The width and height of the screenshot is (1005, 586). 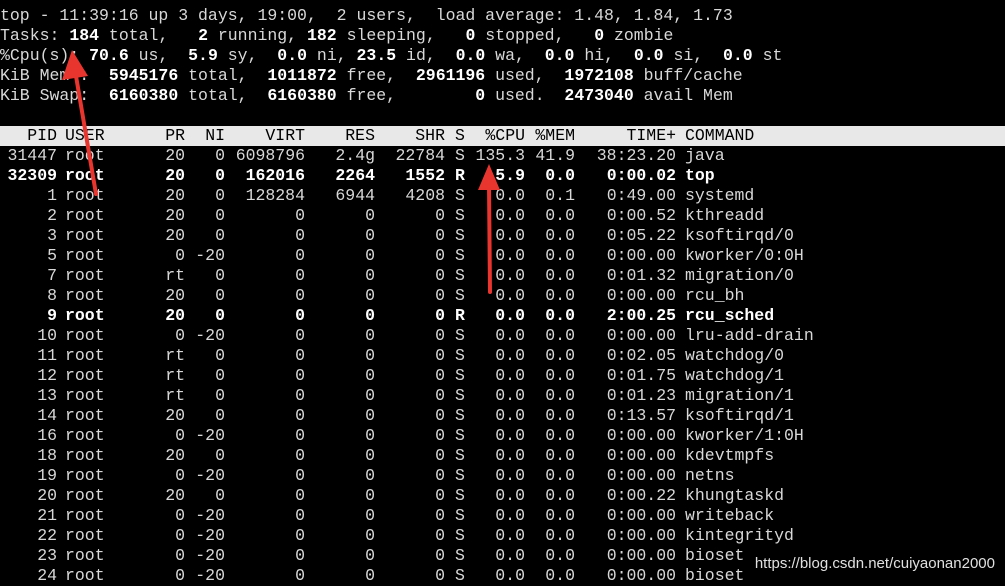 What do you see at coordinates (47, 535) in the screenshot?
I see `cell-pid: 22` at bounding box center [47, 535].